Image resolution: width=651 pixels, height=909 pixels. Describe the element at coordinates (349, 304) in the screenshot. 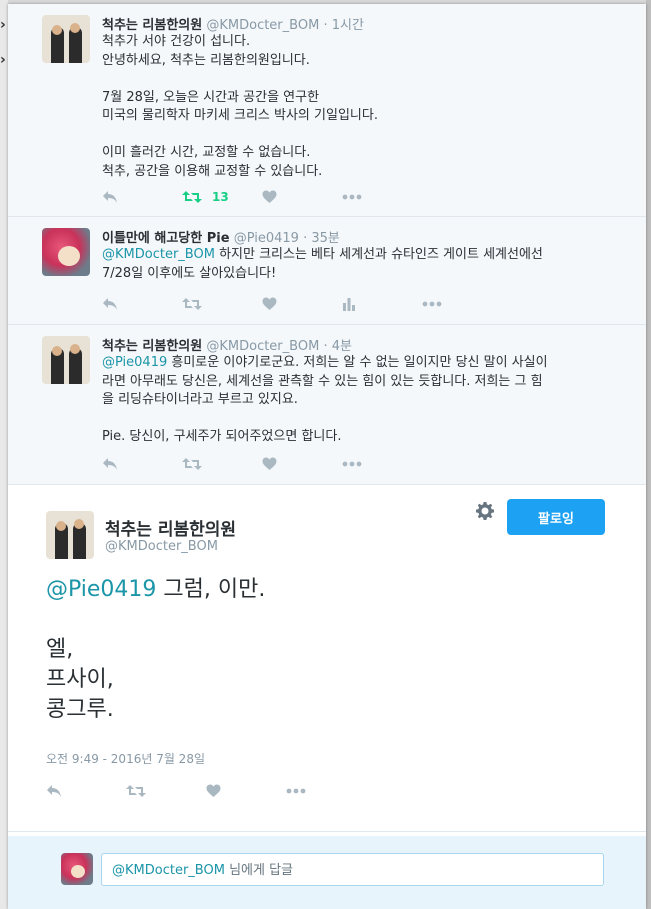

I see `analytics-icon` at that location.